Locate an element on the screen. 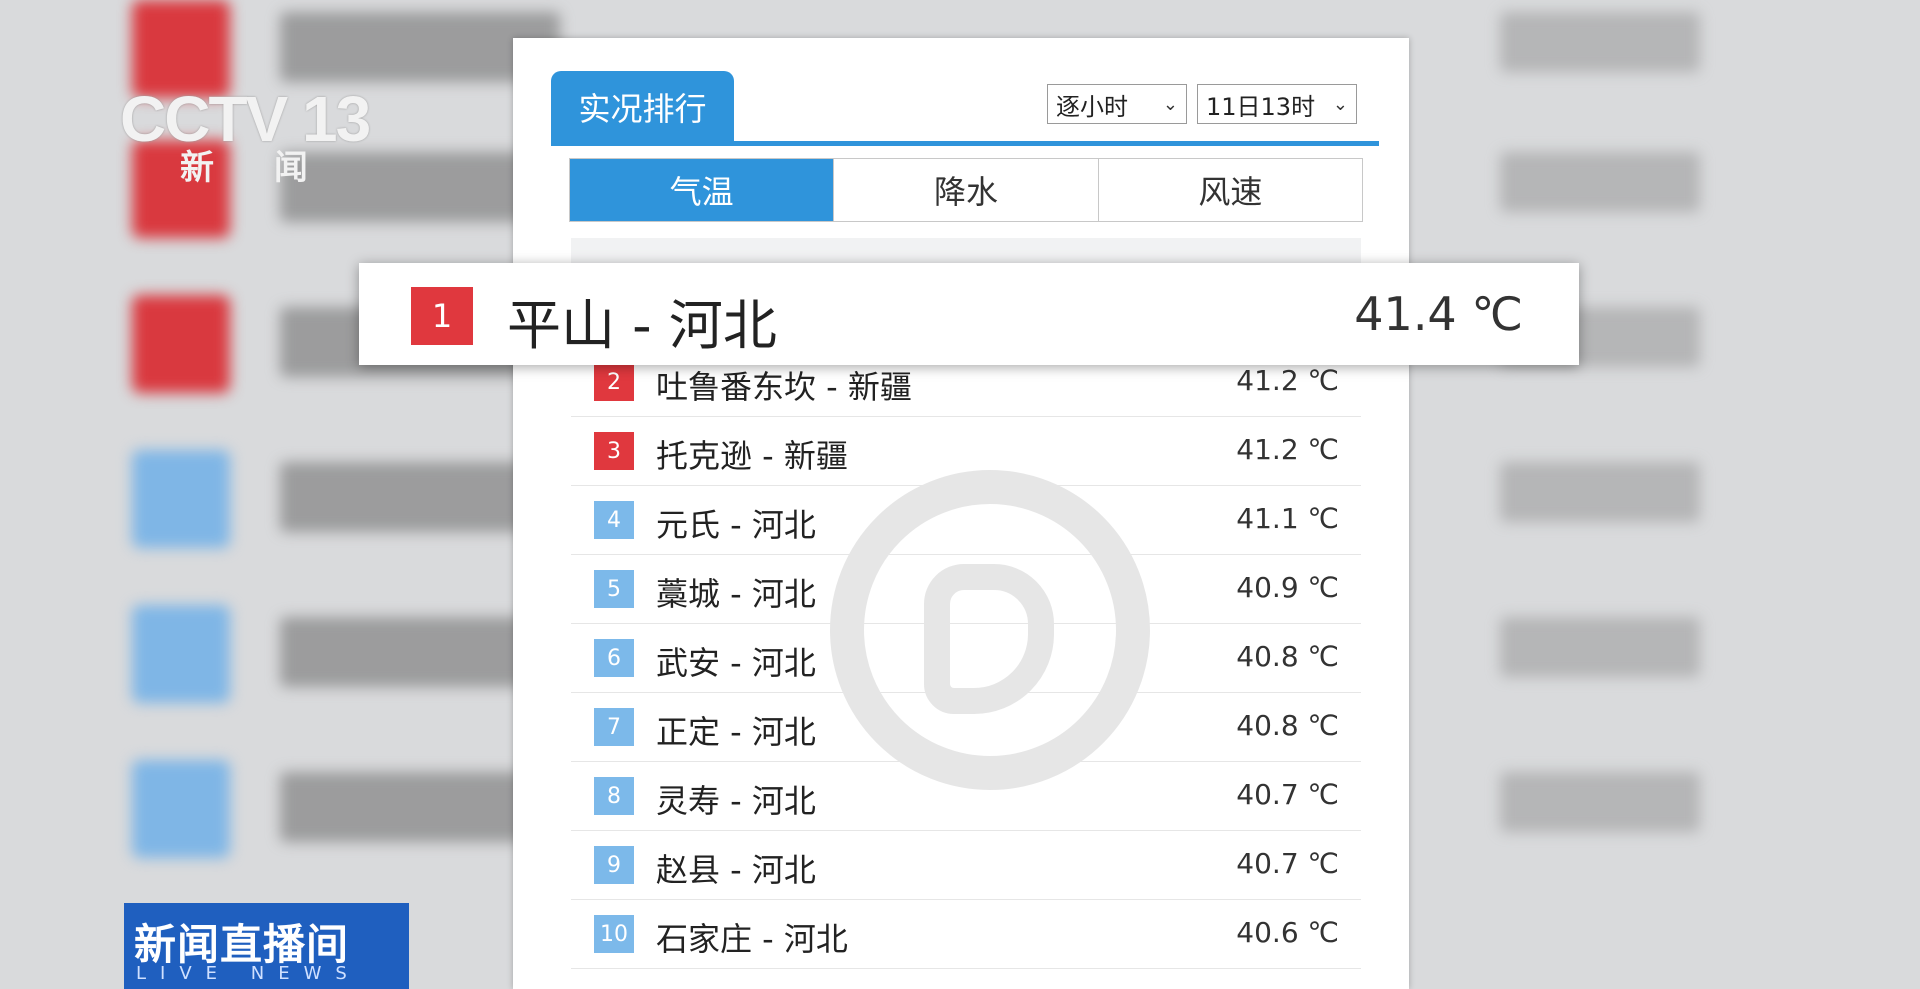  station-name: 正定 - 河北 is located at coordinates (736, 732).